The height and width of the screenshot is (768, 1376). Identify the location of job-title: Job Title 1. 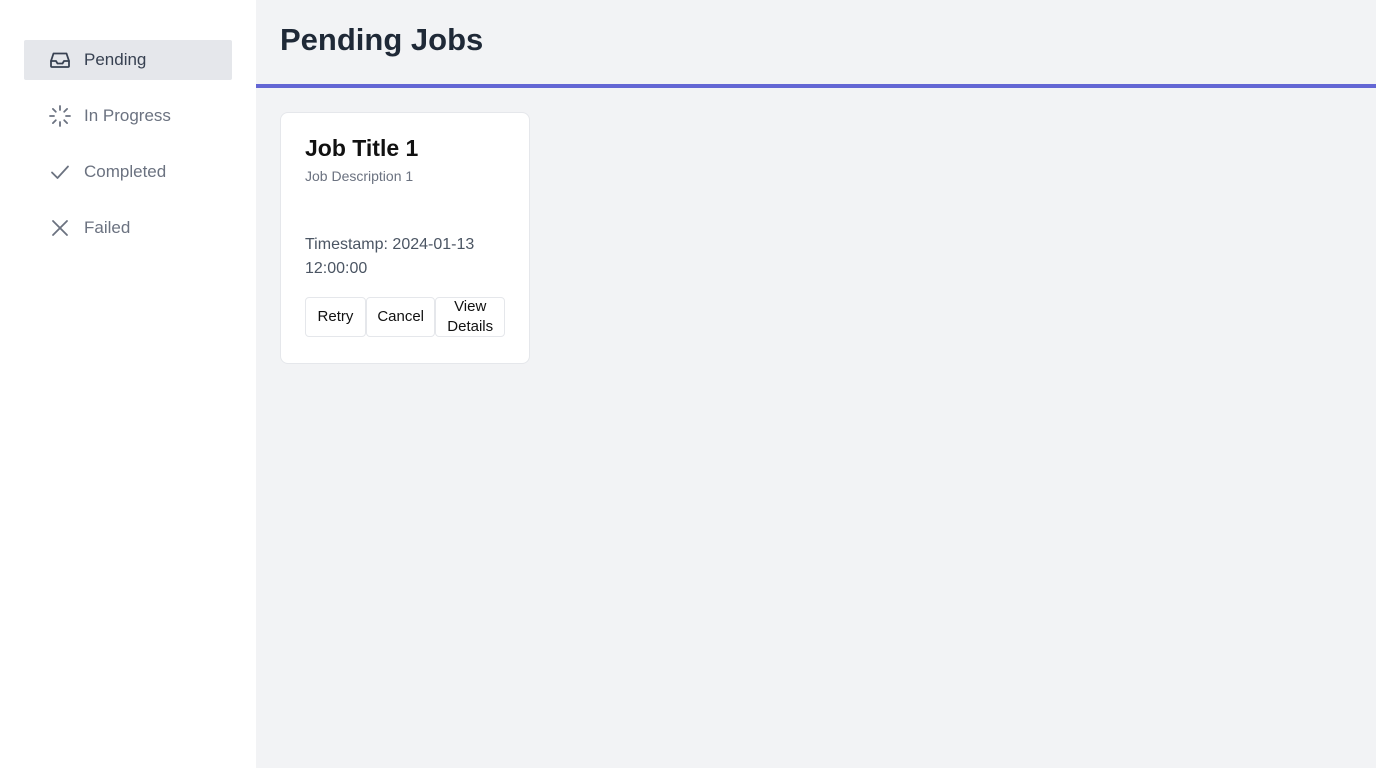
(362, 148).